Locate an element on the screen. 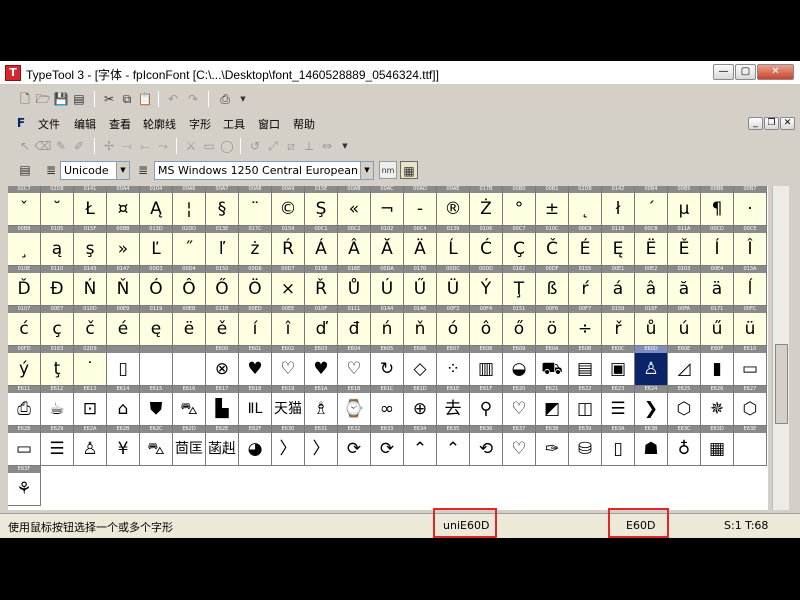  glyph-cell: 0142 ł is located at coordinates (618, 206).